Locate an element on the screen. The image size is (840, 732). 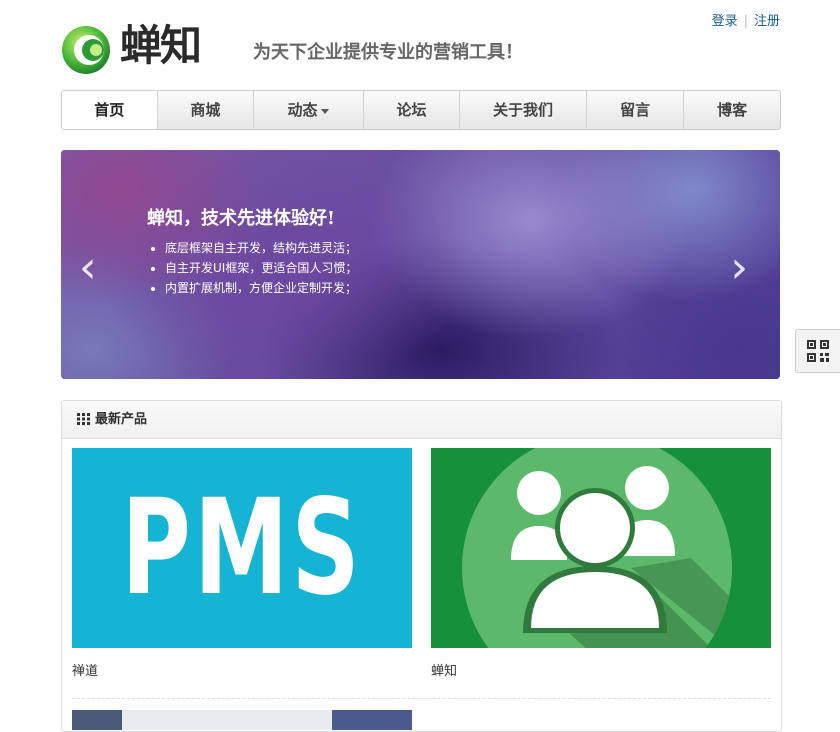
register-link: 注册 is located at coordinates (767, 21).